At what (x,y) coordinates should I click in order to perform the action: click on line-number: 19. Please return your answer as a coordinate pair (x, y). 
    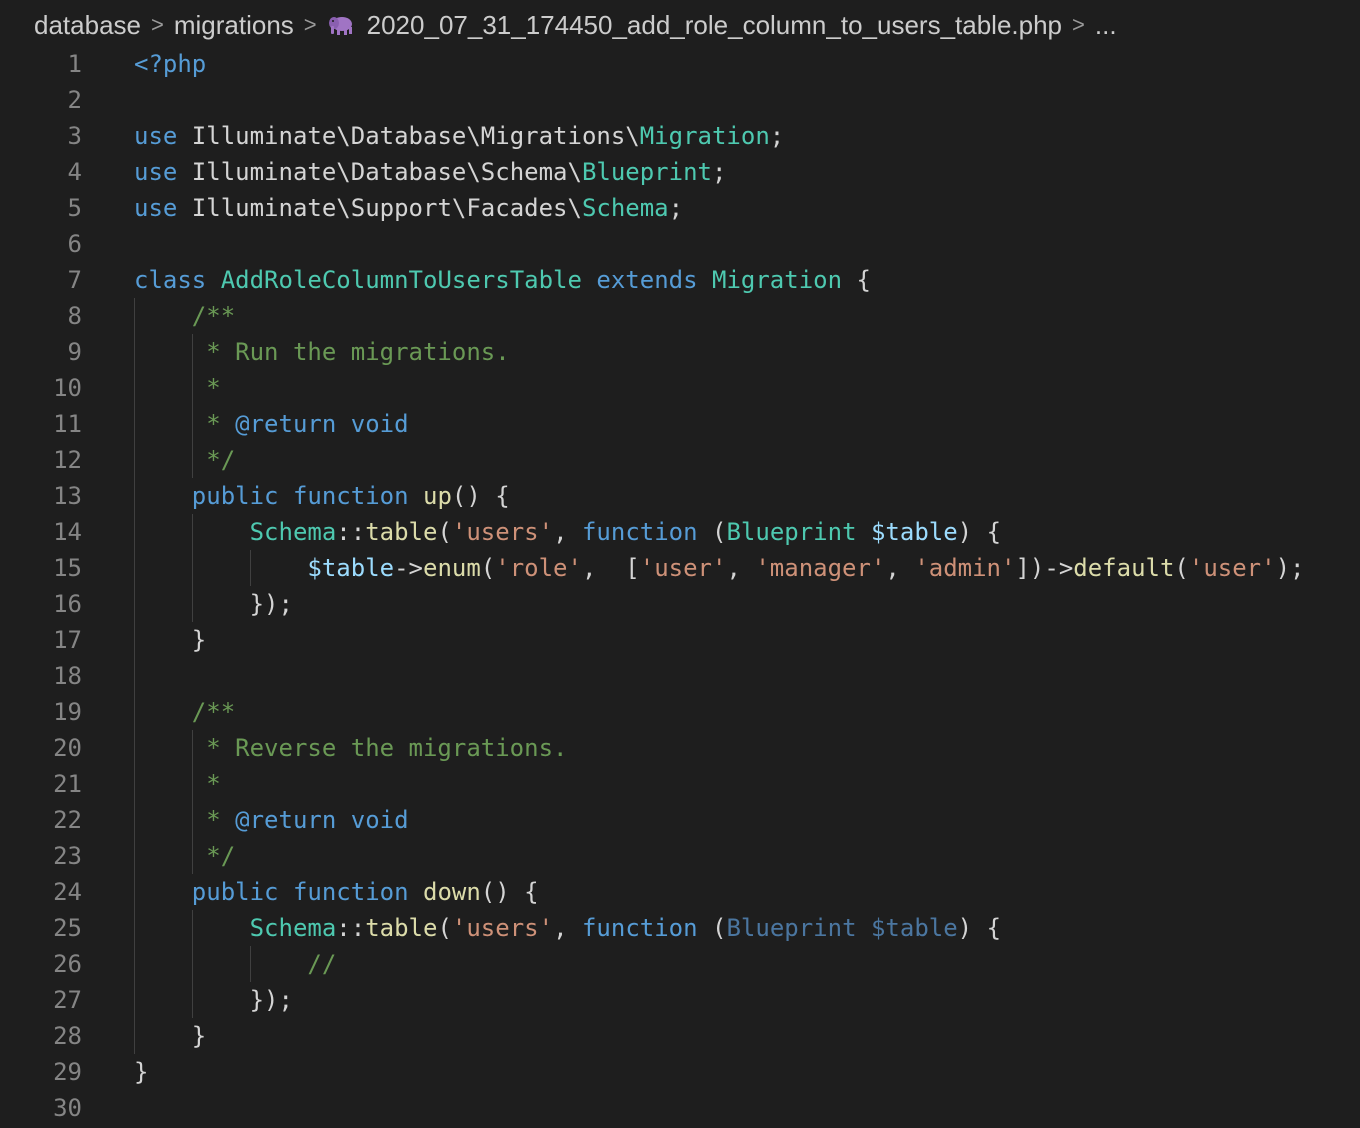
    Looking at the image, I should click on (67, 712).